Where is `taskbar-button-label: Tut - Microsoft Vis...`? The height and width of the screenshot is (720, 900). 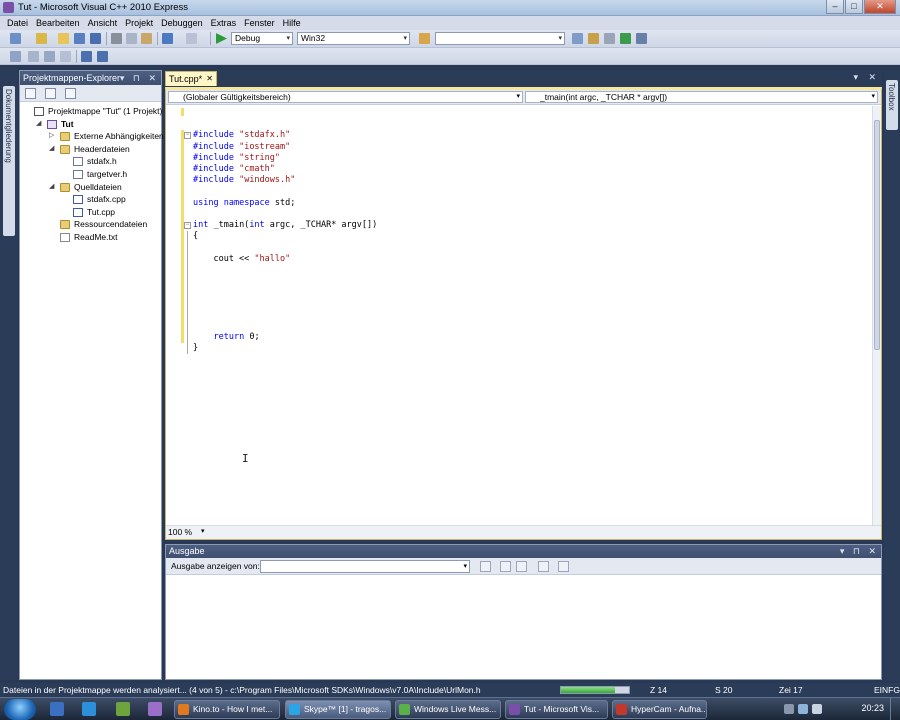
taskbar-button-label: Tut - Microsoft Vis... is located at coordinates (562, 709).